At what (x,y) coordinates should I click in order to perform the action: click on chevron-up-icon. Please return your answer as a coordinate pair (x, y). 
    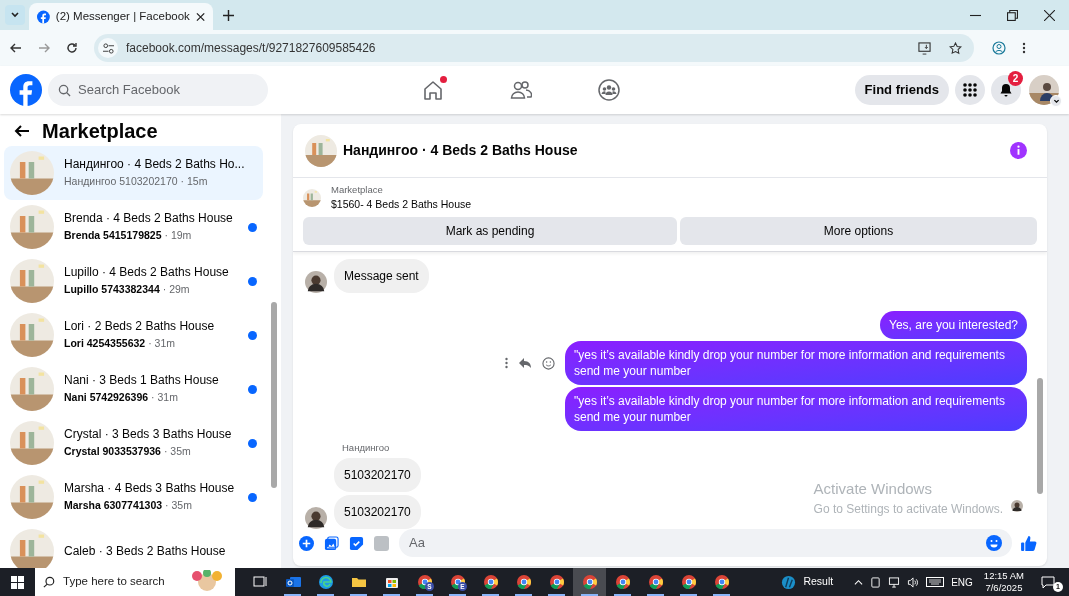
    Looking at the image, I should click on (859, 582).